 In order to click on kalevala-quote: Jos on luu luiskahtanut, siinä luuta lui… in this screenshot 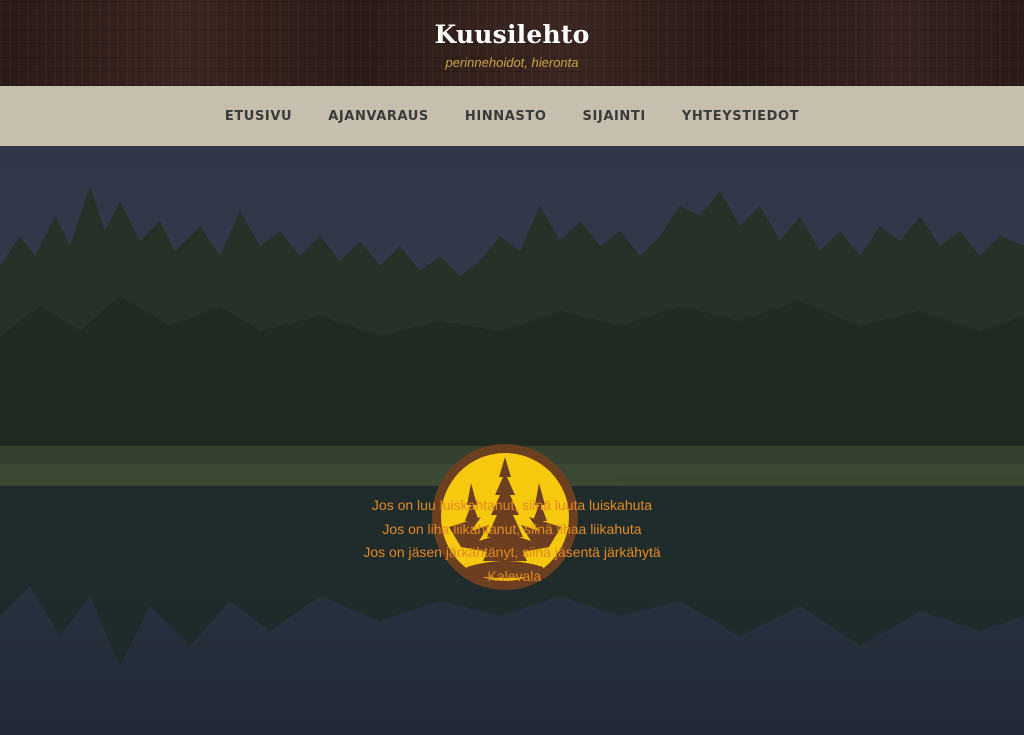, I will do `click(512, 541)`.